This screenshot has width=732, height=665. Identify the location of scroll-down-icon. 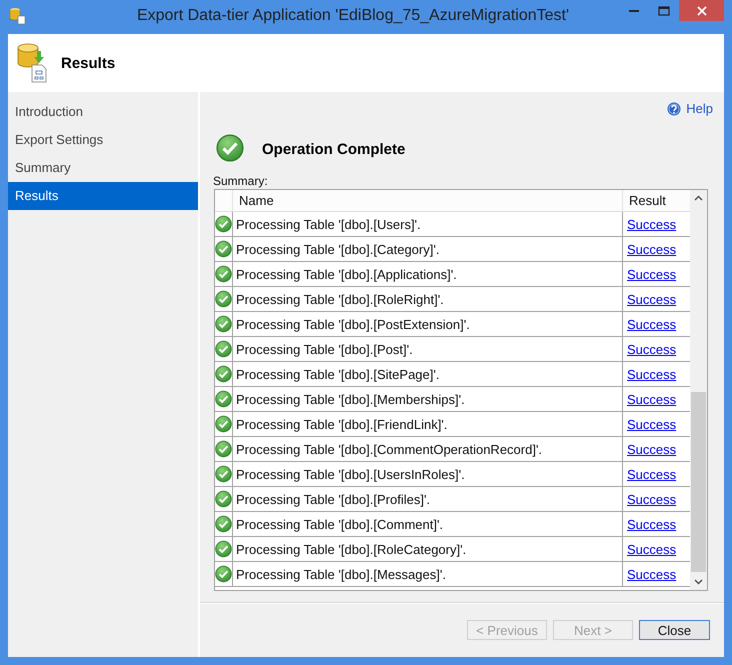
(698, 582).